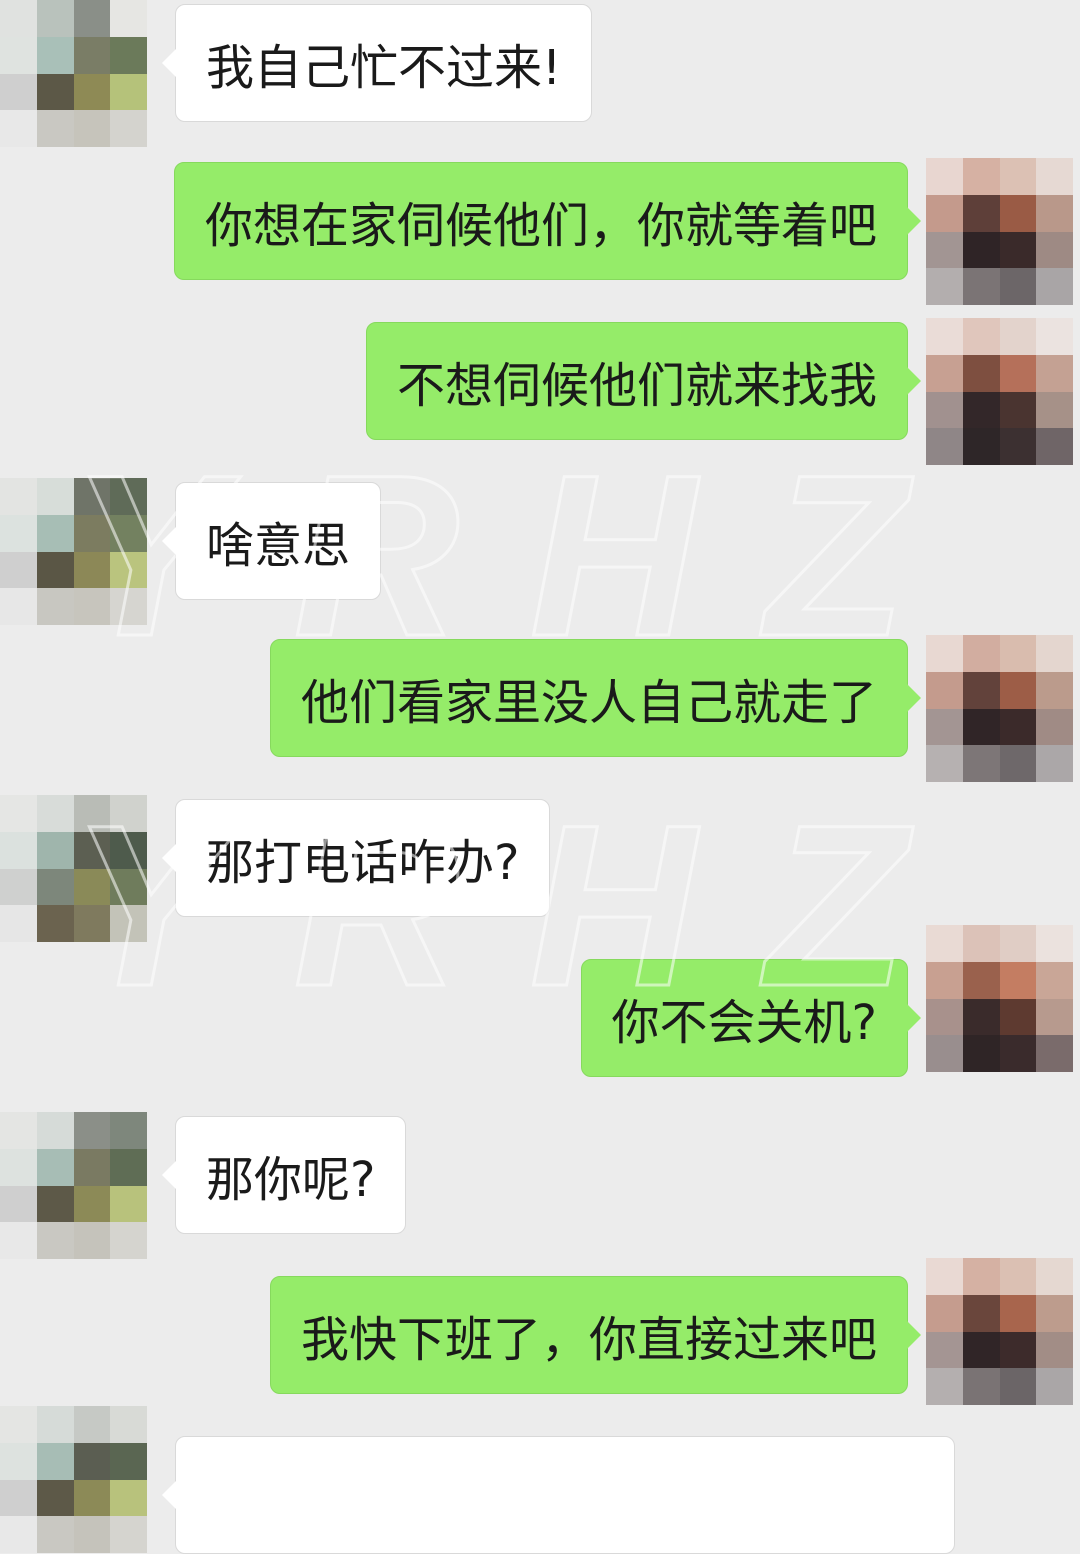 This screenshot has width=1080, height=1554. I want to click on message-bubble-outgoing: 他们看家里没人自己就走了, so click(595, 698).